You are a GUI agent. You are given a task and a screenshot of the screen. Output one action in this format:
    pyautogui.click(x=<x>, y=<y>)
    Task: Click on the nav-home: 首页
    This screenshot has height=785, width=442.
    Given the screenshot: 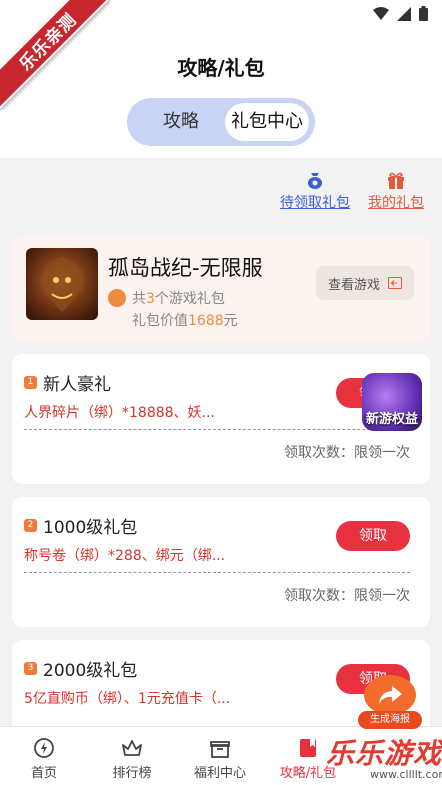 What is the action you would take?
    pyautogui.click(x=44, y=759)
    